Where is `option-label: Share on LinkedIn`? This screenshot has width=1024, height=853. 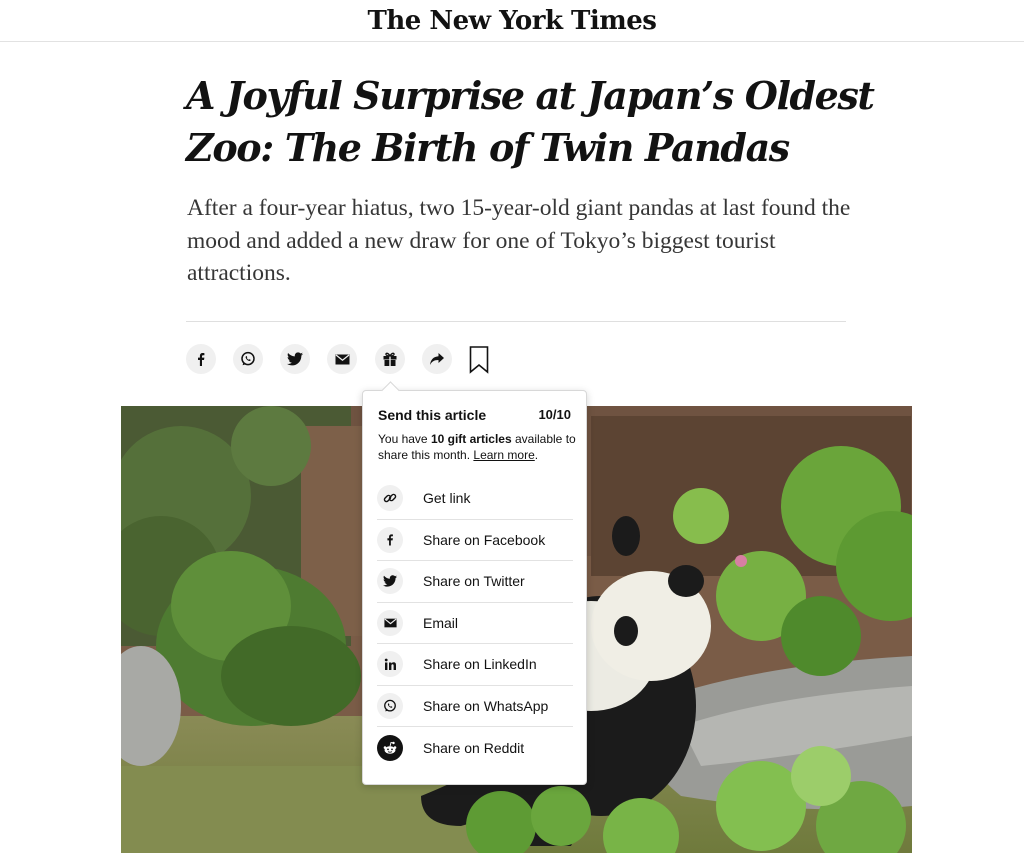
option-label: Share on LinkedIn is located at coordinates (480, 664).